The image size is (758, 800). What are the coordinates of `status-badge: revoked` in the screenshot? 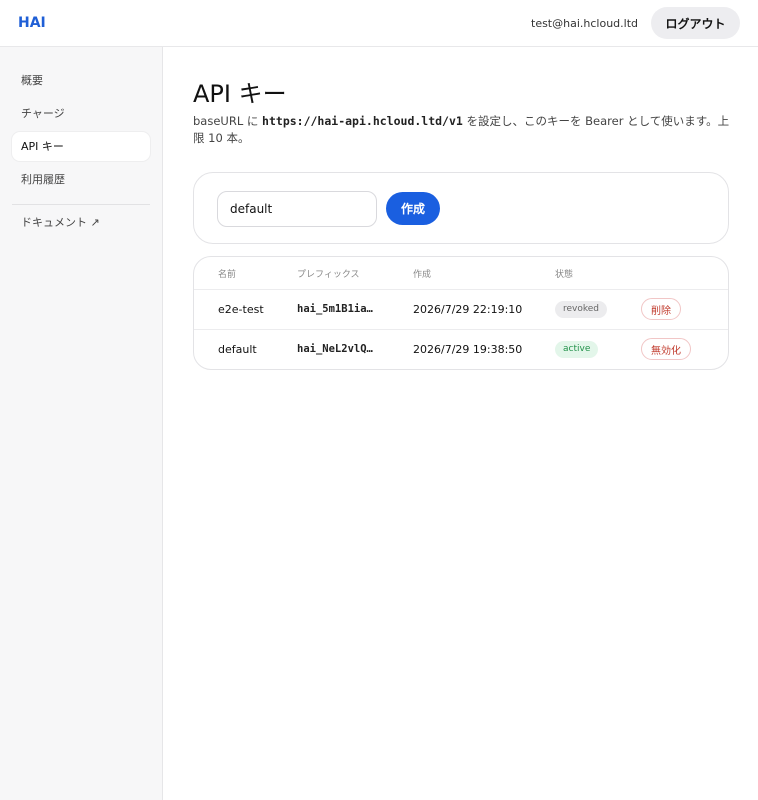 It's located at (581, 309).